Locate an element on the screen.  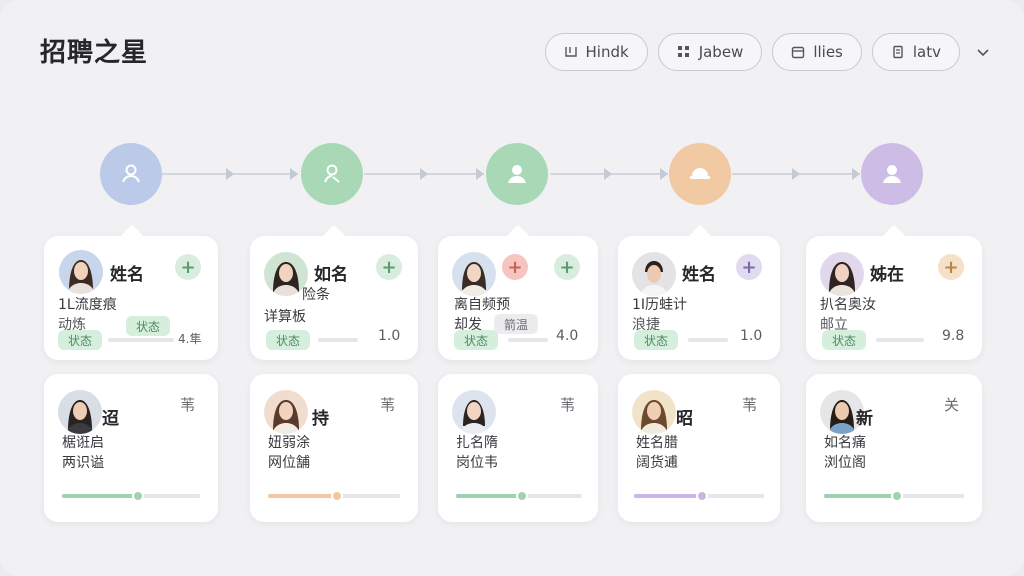
toolbar-button-llies: llies is located at coordinates (817, 52).